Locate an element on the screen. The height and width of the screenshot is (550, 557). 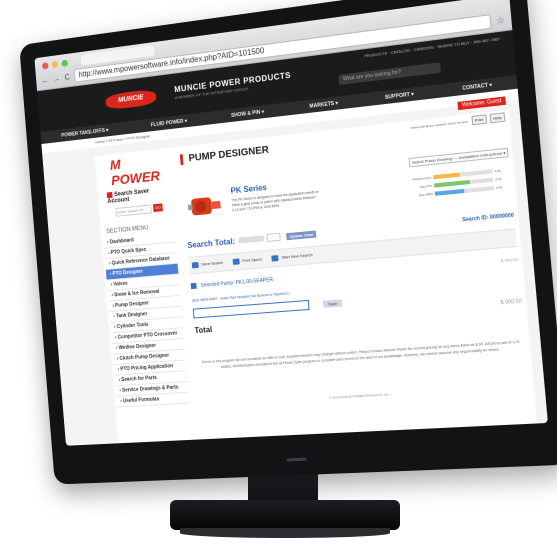
start-new-search-button: Start New Search is located at coordinates (292, 257).